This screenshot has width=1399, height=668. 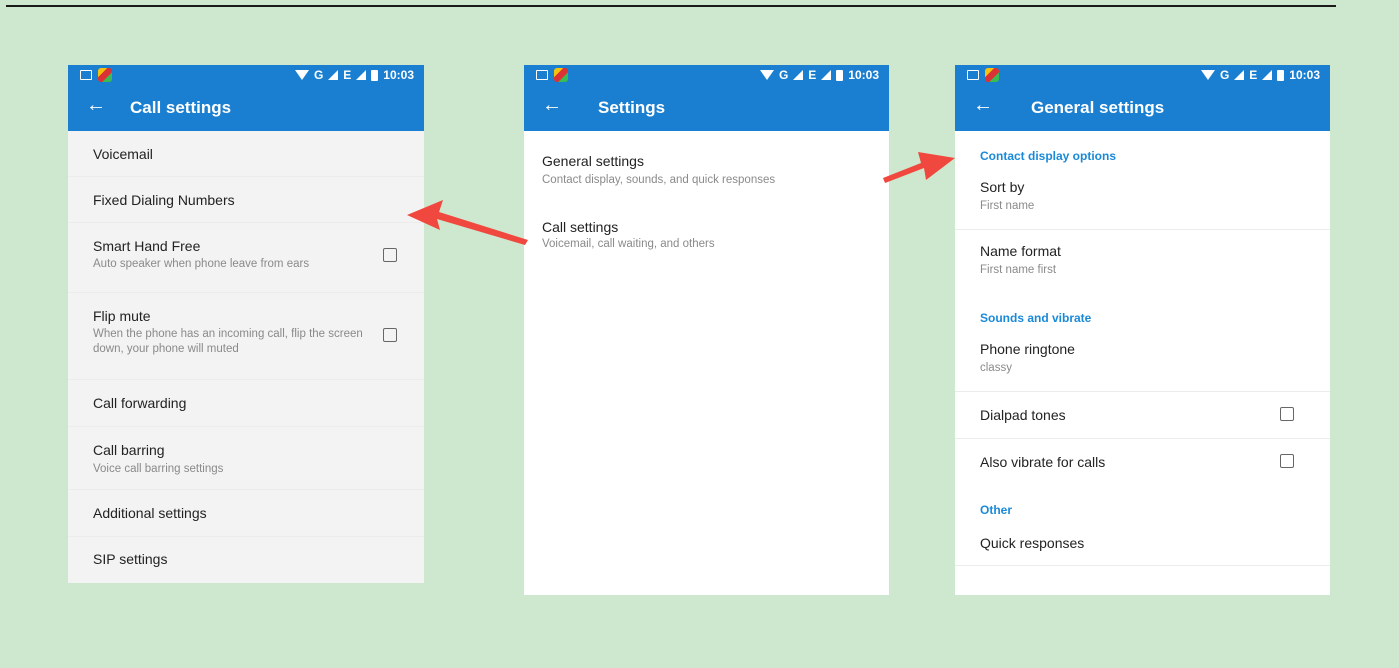 What do you see at coordinates (628, 244) in the screenshot?
I see `item-subtitle: Voicemail, call waiting, and others` at bounding box center [628, 244].